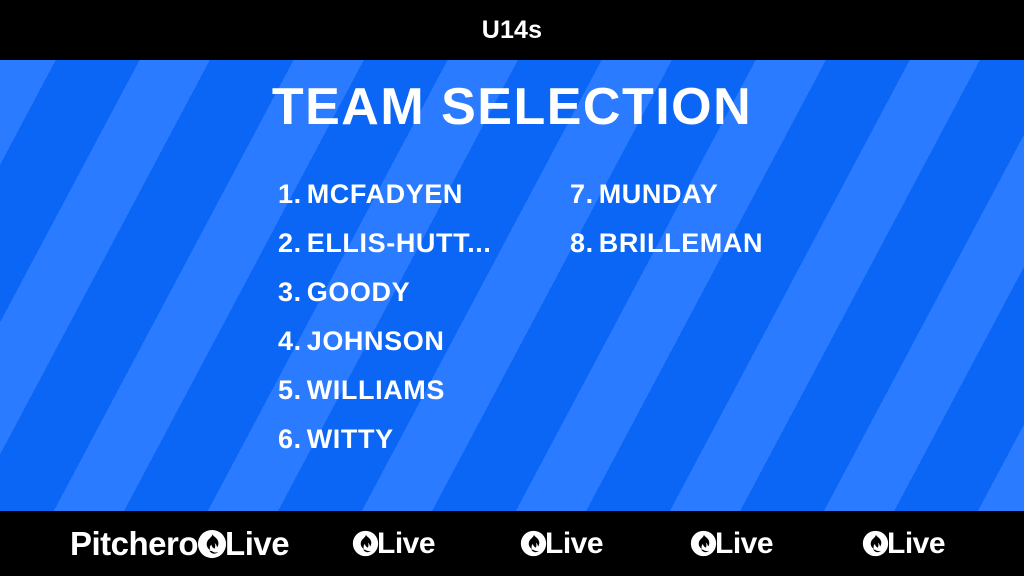 This screenshot has height=576, width=1024. What do you see at coordinates (290, 292) in the screenshot?
I see `player-number: 3.` at bounding box center [290, 292].